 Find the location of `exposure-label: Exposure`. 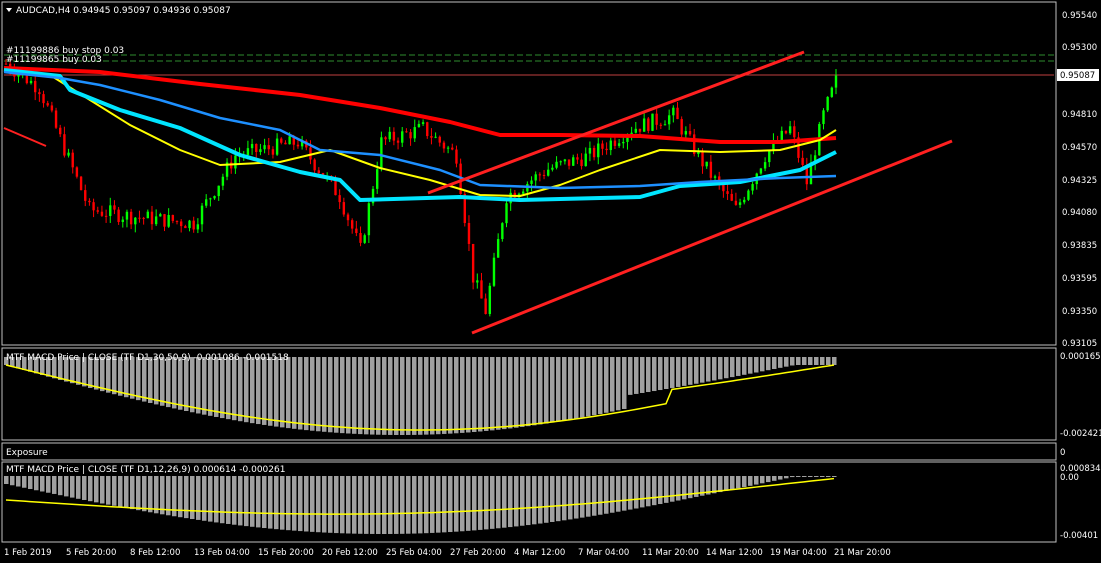

exposure-label: Exposure is located at coordinates (27, 453).